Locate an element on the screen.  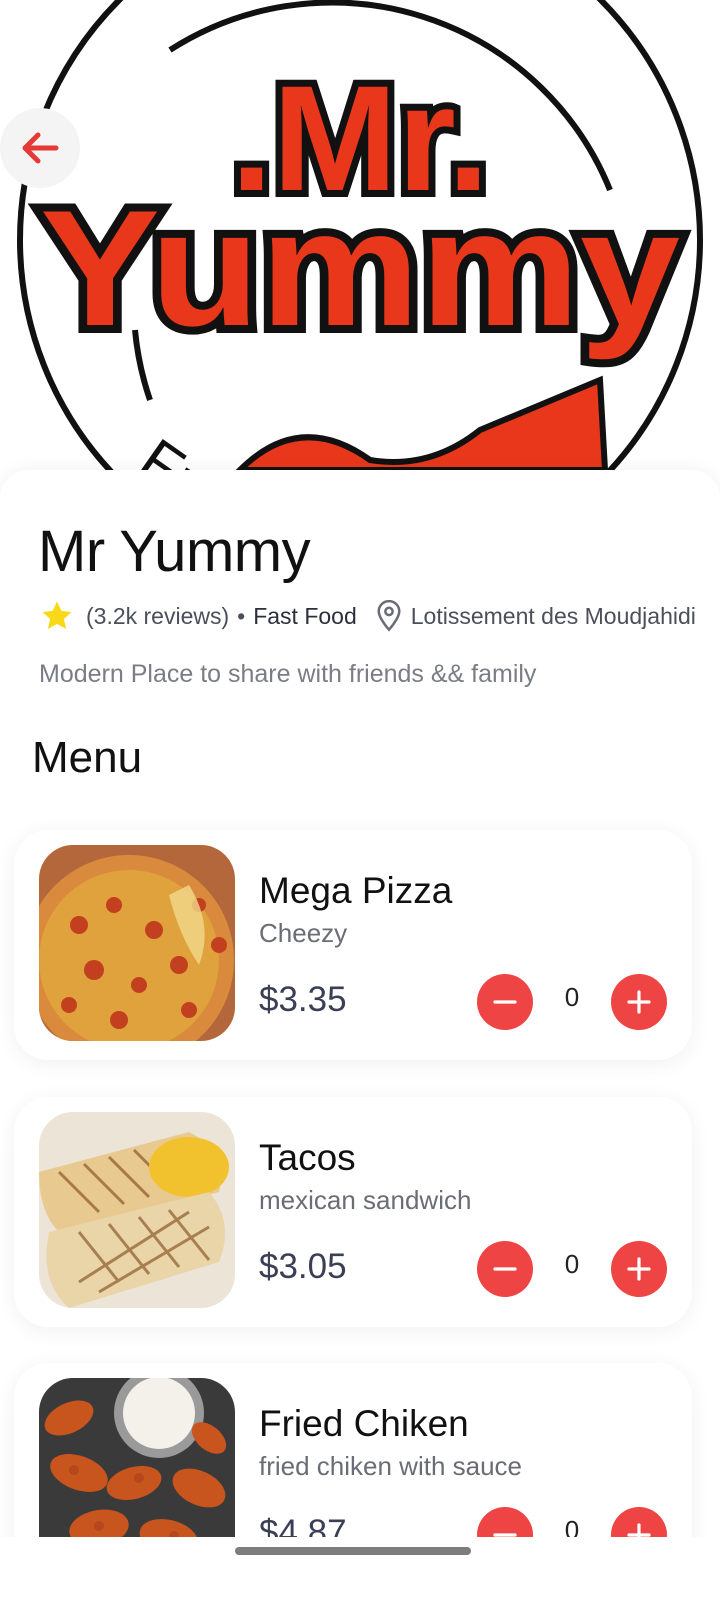
restaurant-location: Lotissement des Moudjahidi is located at coordinates (553, 616).